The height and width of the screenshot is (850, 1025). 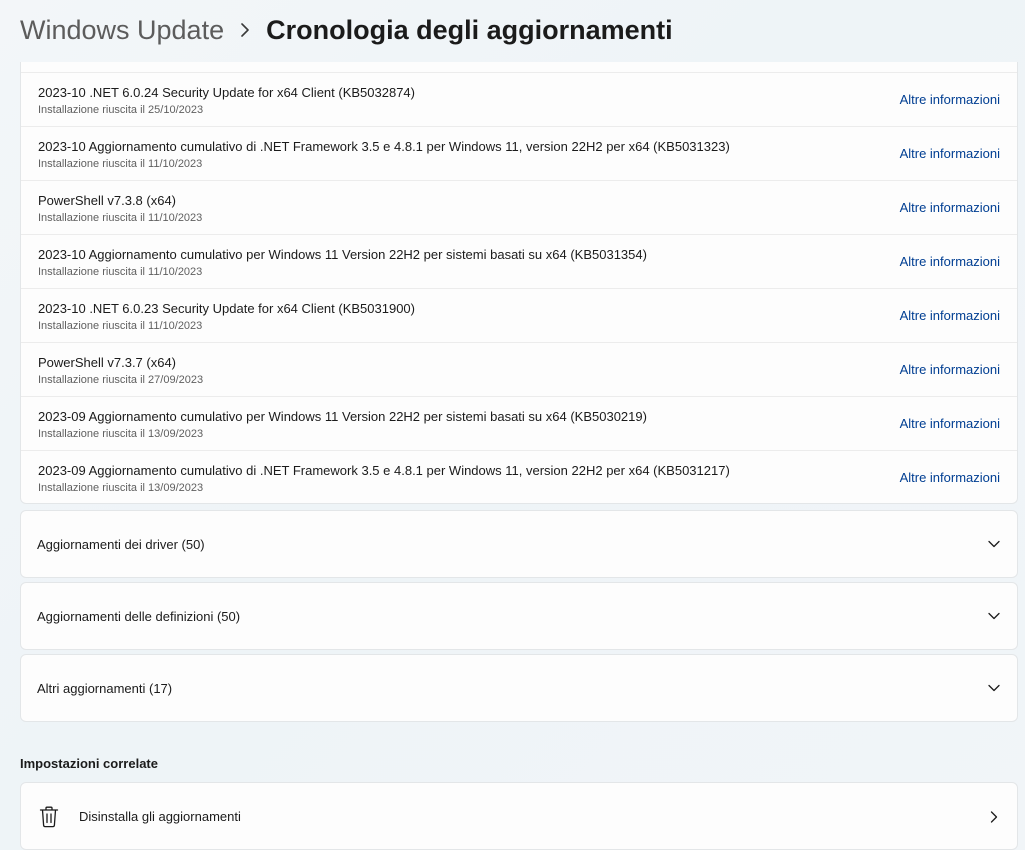 What do you see at coordinates (89, 763) in the screenshot?
I see `related-settings-heading: Impostazioni correlate` at bounding box center [89, 763].